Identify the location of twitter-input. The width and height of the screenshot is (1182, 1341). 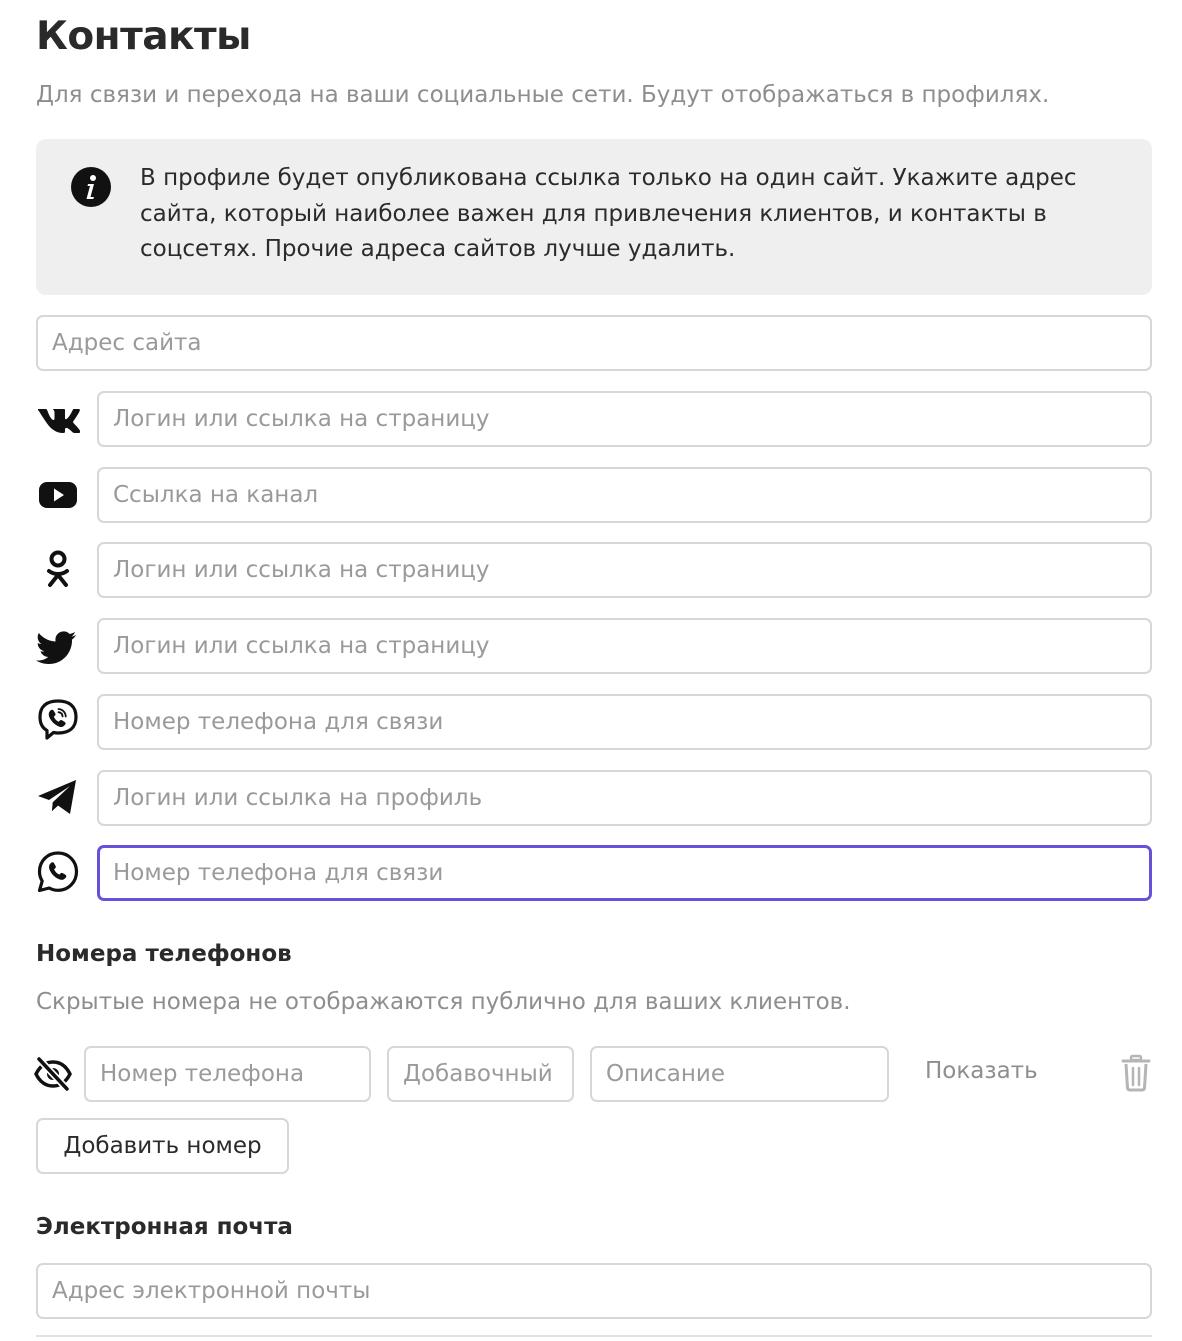
(624, 646).